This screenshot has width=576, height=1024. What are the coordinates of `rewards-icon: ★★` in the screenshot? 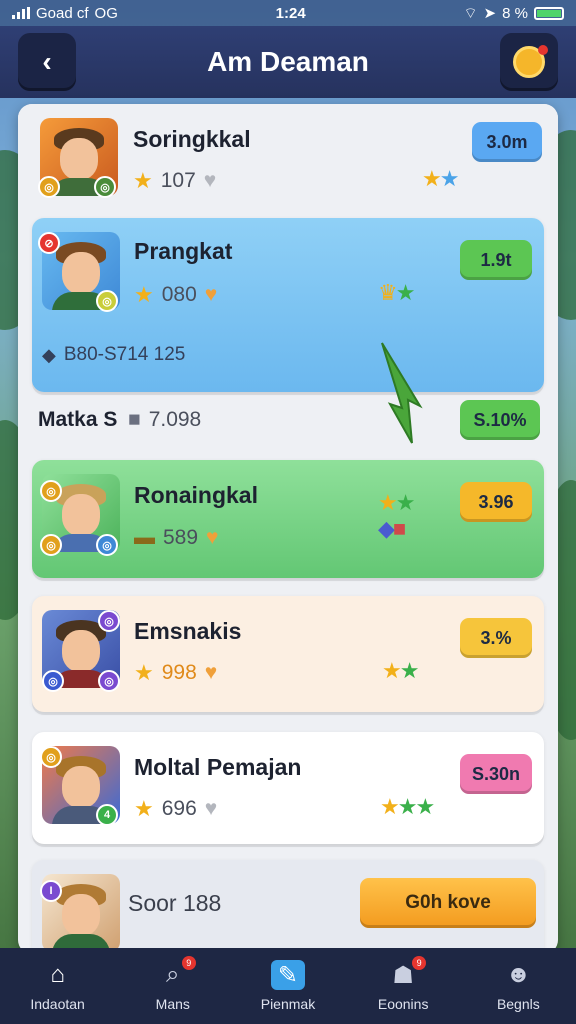 It's located at (400, 670).